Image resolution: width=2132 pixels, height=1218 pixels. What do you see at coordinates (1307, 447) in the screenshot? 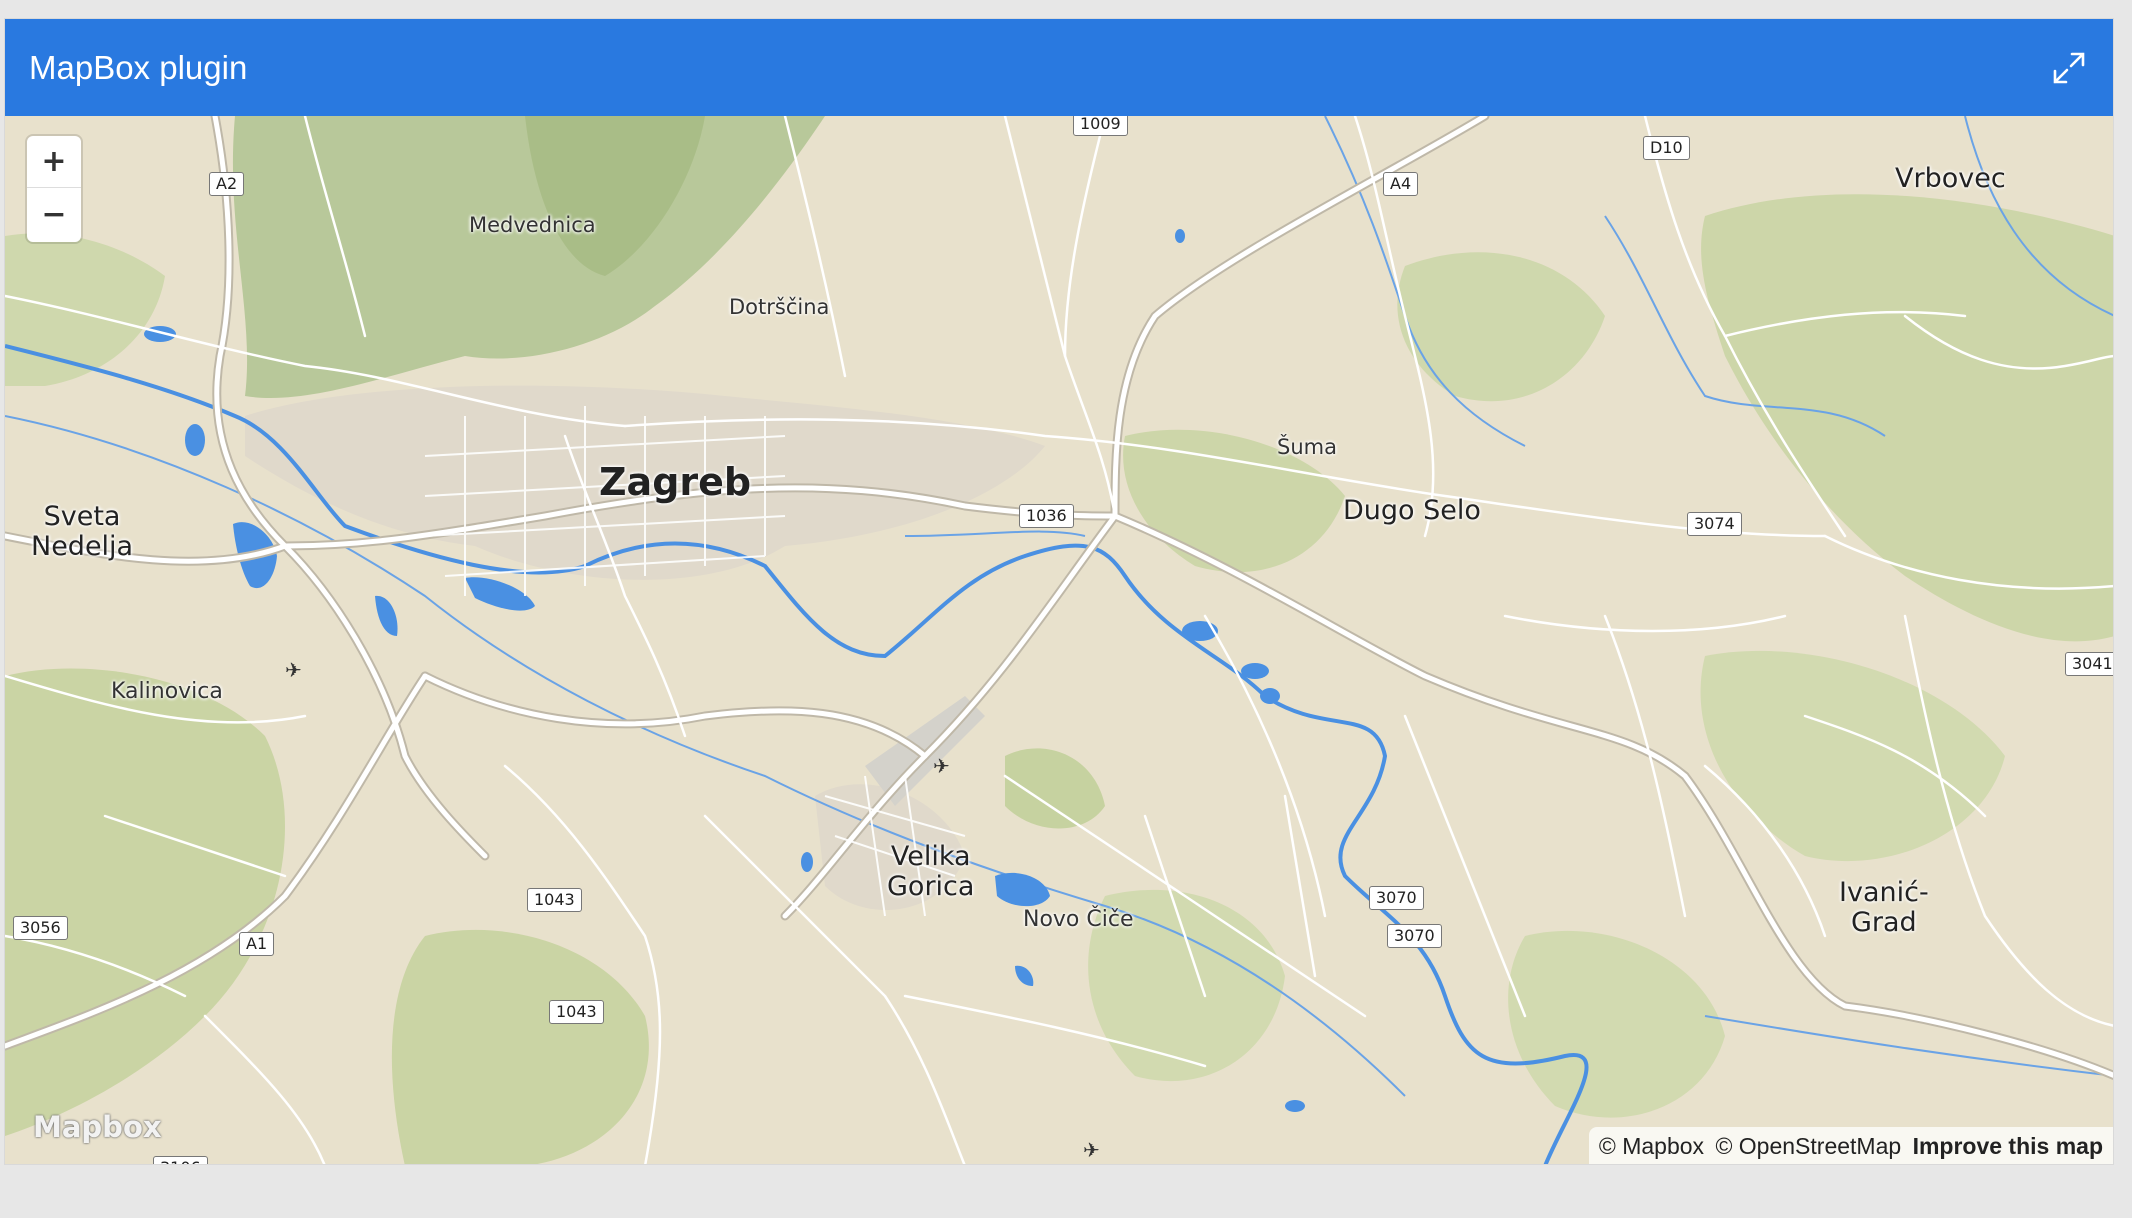
I see `place-label-suma: Šuma` at bounding box center [1307, 447].